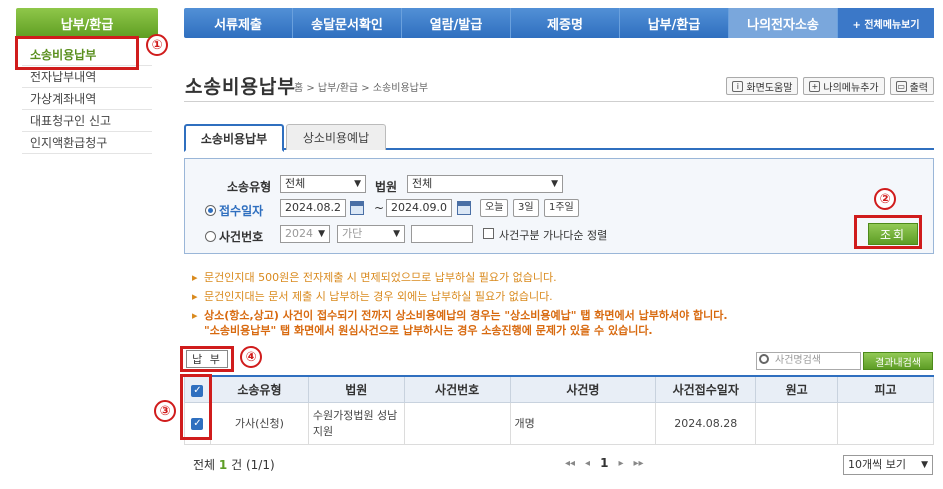  What do you see at coordinates (87, 55) in the screenshot?
I see `sidebar-item-litigation-fee-payment: 소송비용납부` at bounding box center [87, 55].